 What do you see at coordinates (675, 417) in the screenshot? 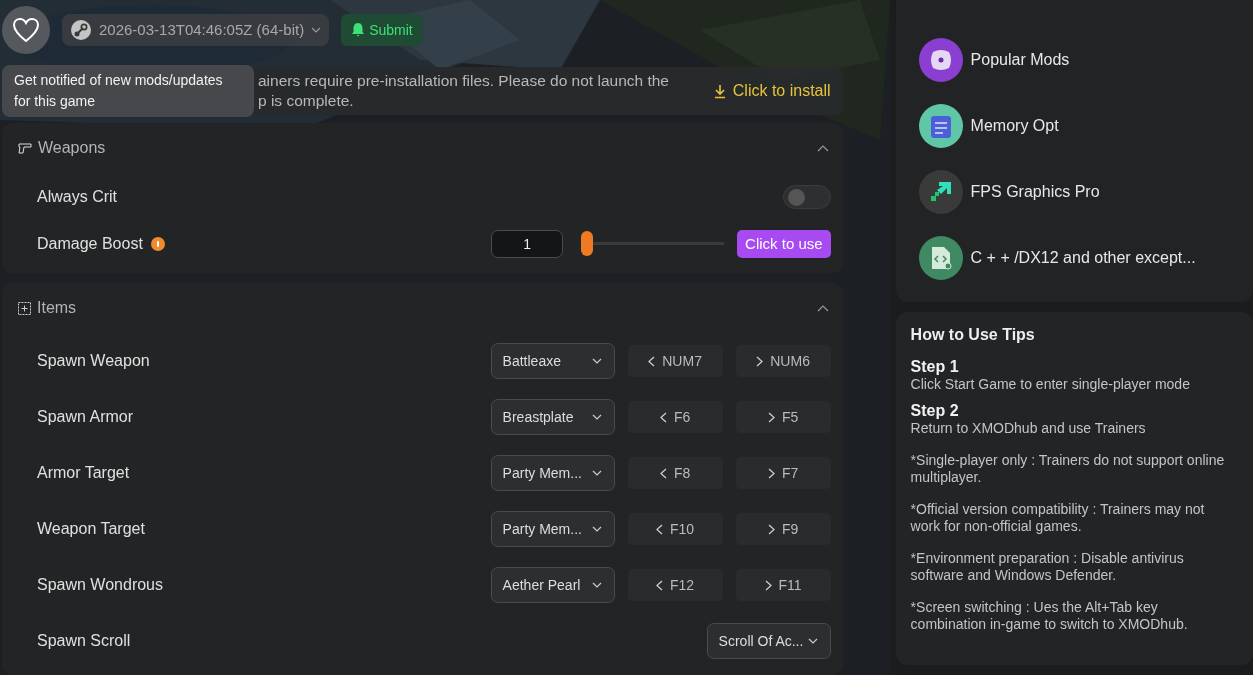
I see `previous-hotkey-button: F6` at bounding box center [675, 417].